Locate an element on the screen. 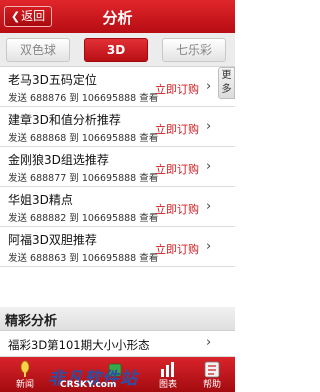 The width and height of the screenshot is (320, 392). page-title: 分析 is located at coordinates (117, 18).